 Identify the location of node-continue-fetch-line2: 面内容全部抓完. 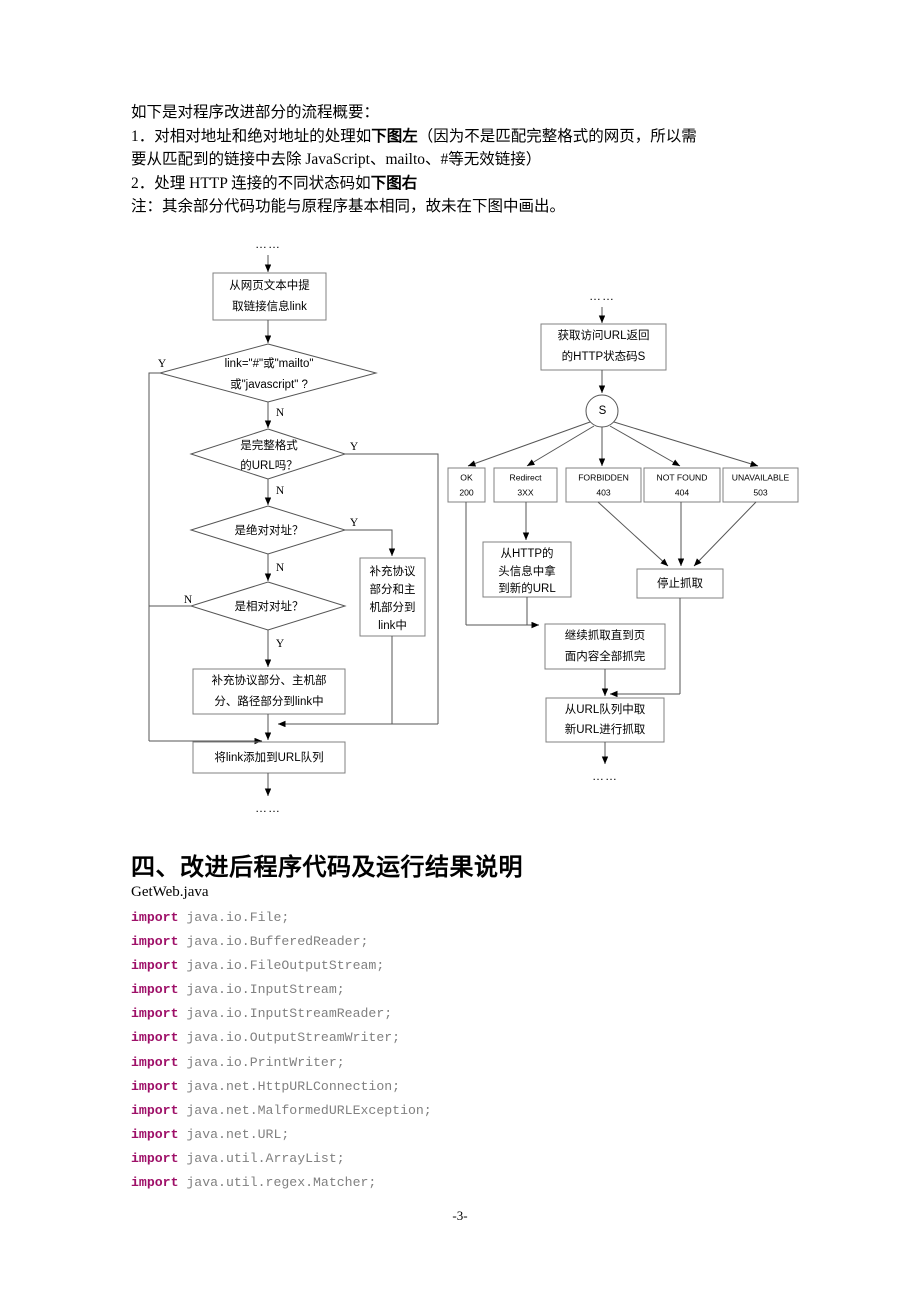
(605, 656).